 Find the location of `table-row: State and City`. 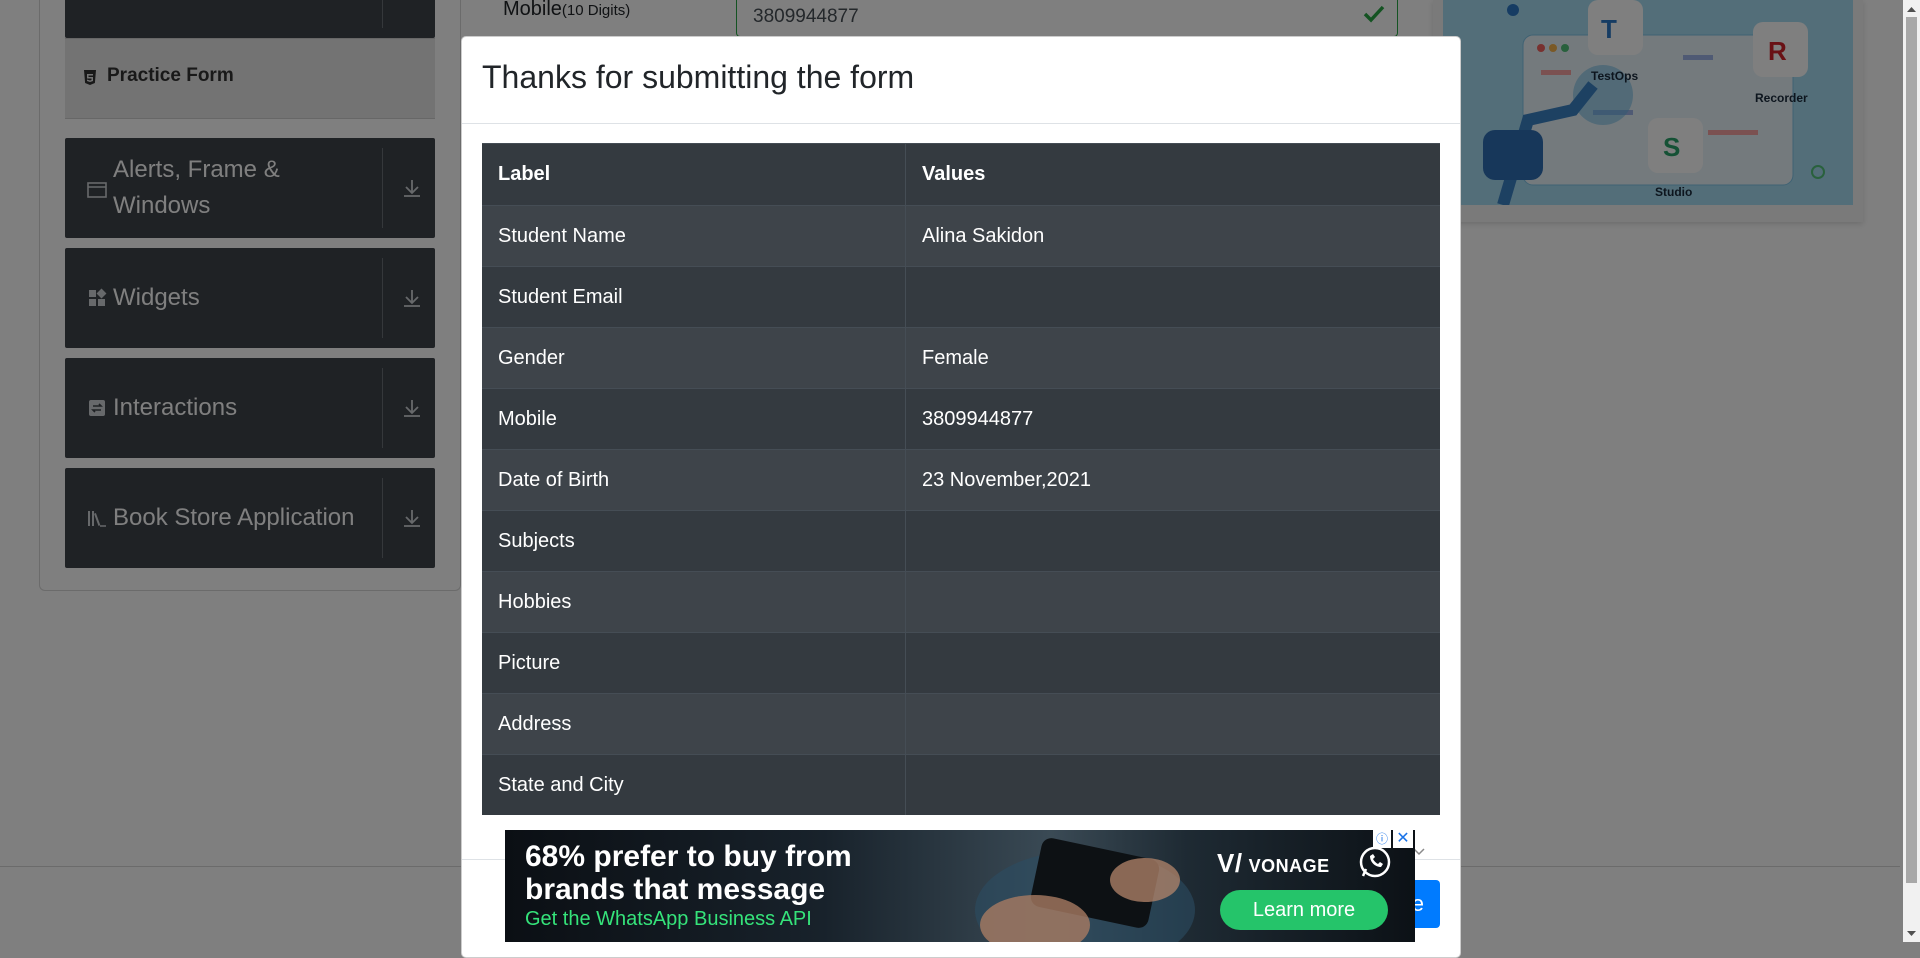

table-row: State and City is located at coordinates (961, 784).